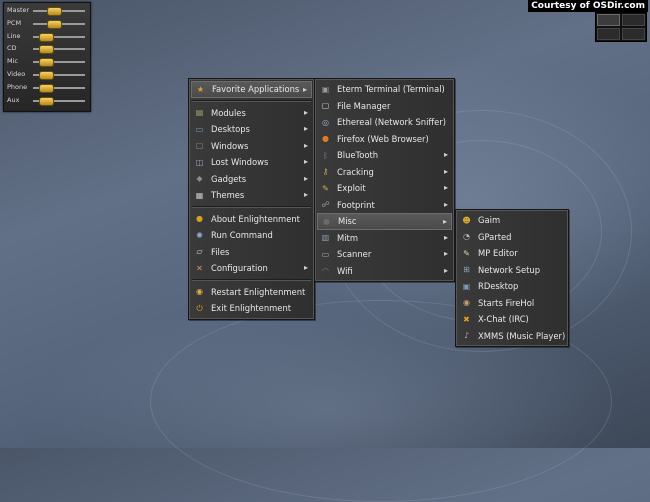 This screenshot has width=650, height=502. Describe the element at coordinates (522, 335) in the screenshot. I see `menu-item-label: XMMS (Music Player)` at that location.